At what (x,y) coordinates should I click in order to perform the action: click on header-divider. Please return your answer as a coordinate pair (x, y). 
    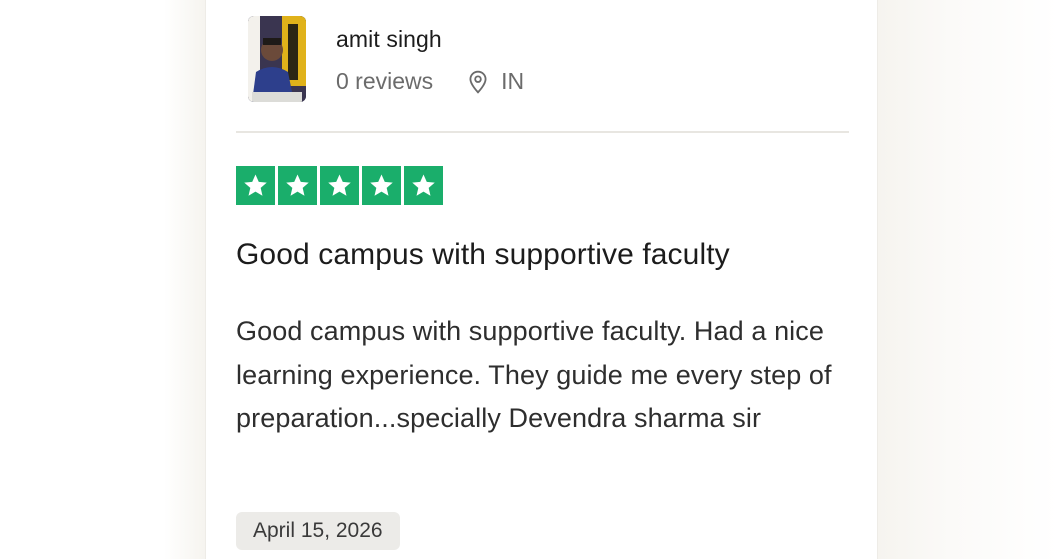
    Looking at the image, I should click on (542, 132).